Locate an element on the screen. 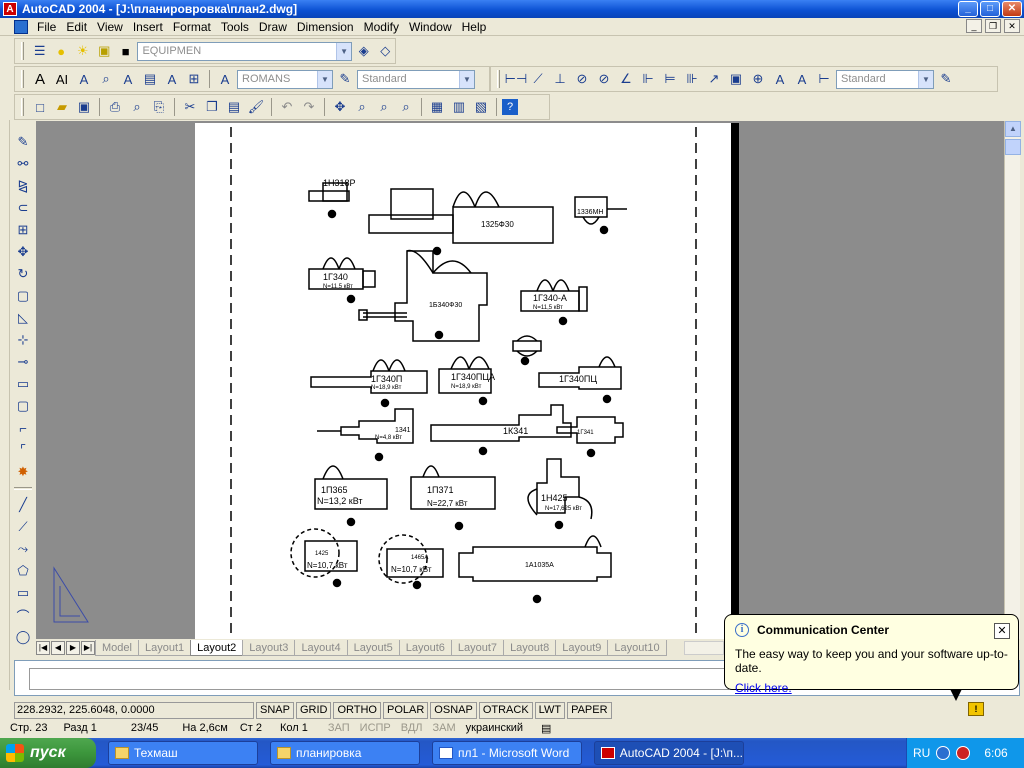  start-button: пуск is located at coordinates (48, 753).